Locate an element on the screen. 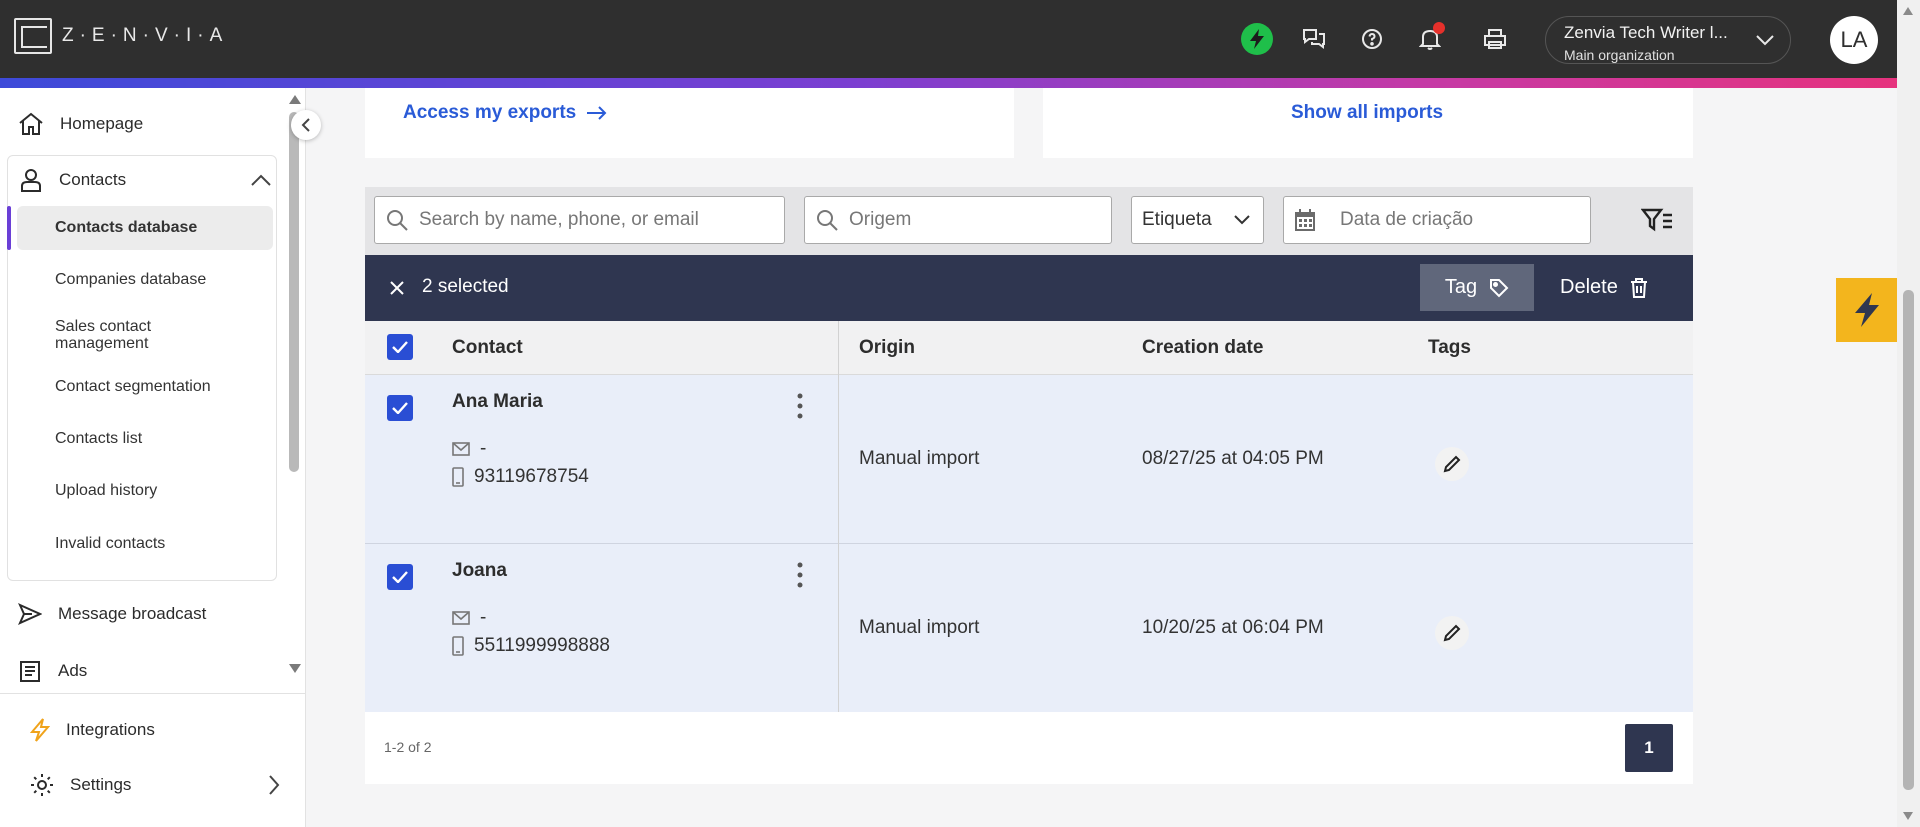 This screenshot has width=1920, height=827. selection-bar: 2 selected Tag Delete is located at coordinates (1029, 288).